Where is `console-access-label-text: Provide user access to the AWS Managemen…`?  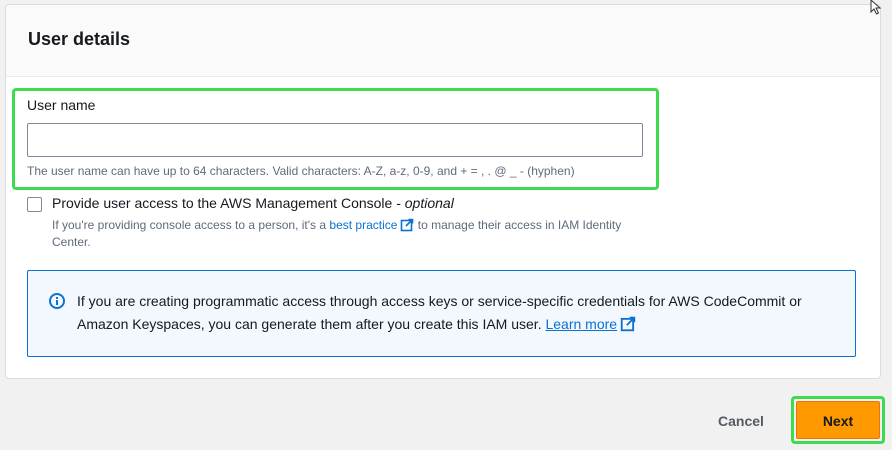 console-access-label-text: Provide user access to the AWS Managemen… is located at coordinates (228, 203).